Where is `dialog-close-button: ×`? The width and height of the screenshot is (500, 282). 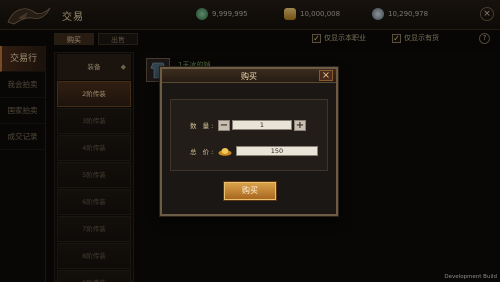
dialog-close-button: × is located at coordinates (326, 75).